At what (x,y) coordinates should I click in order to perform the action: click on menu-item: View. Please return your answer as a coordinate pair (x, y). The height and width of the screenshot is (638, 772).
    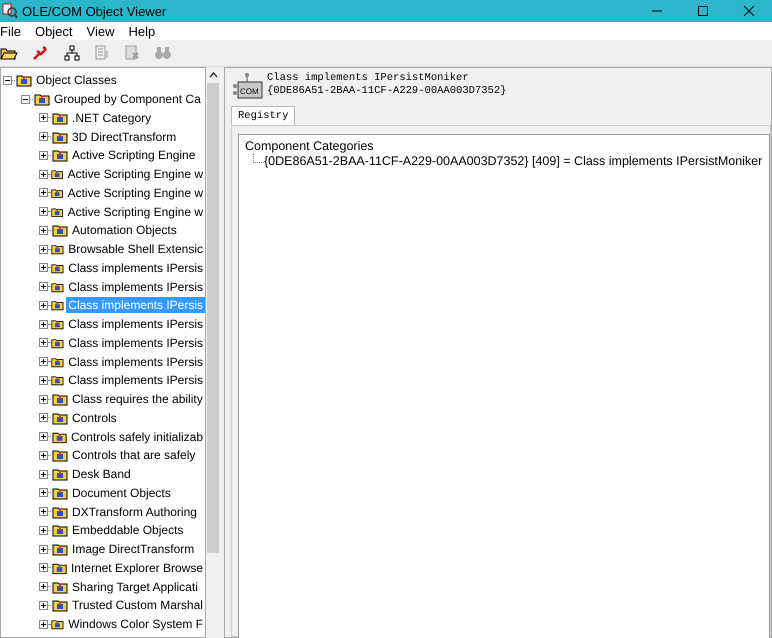
    Looking at the image, I should click on (100, 31).